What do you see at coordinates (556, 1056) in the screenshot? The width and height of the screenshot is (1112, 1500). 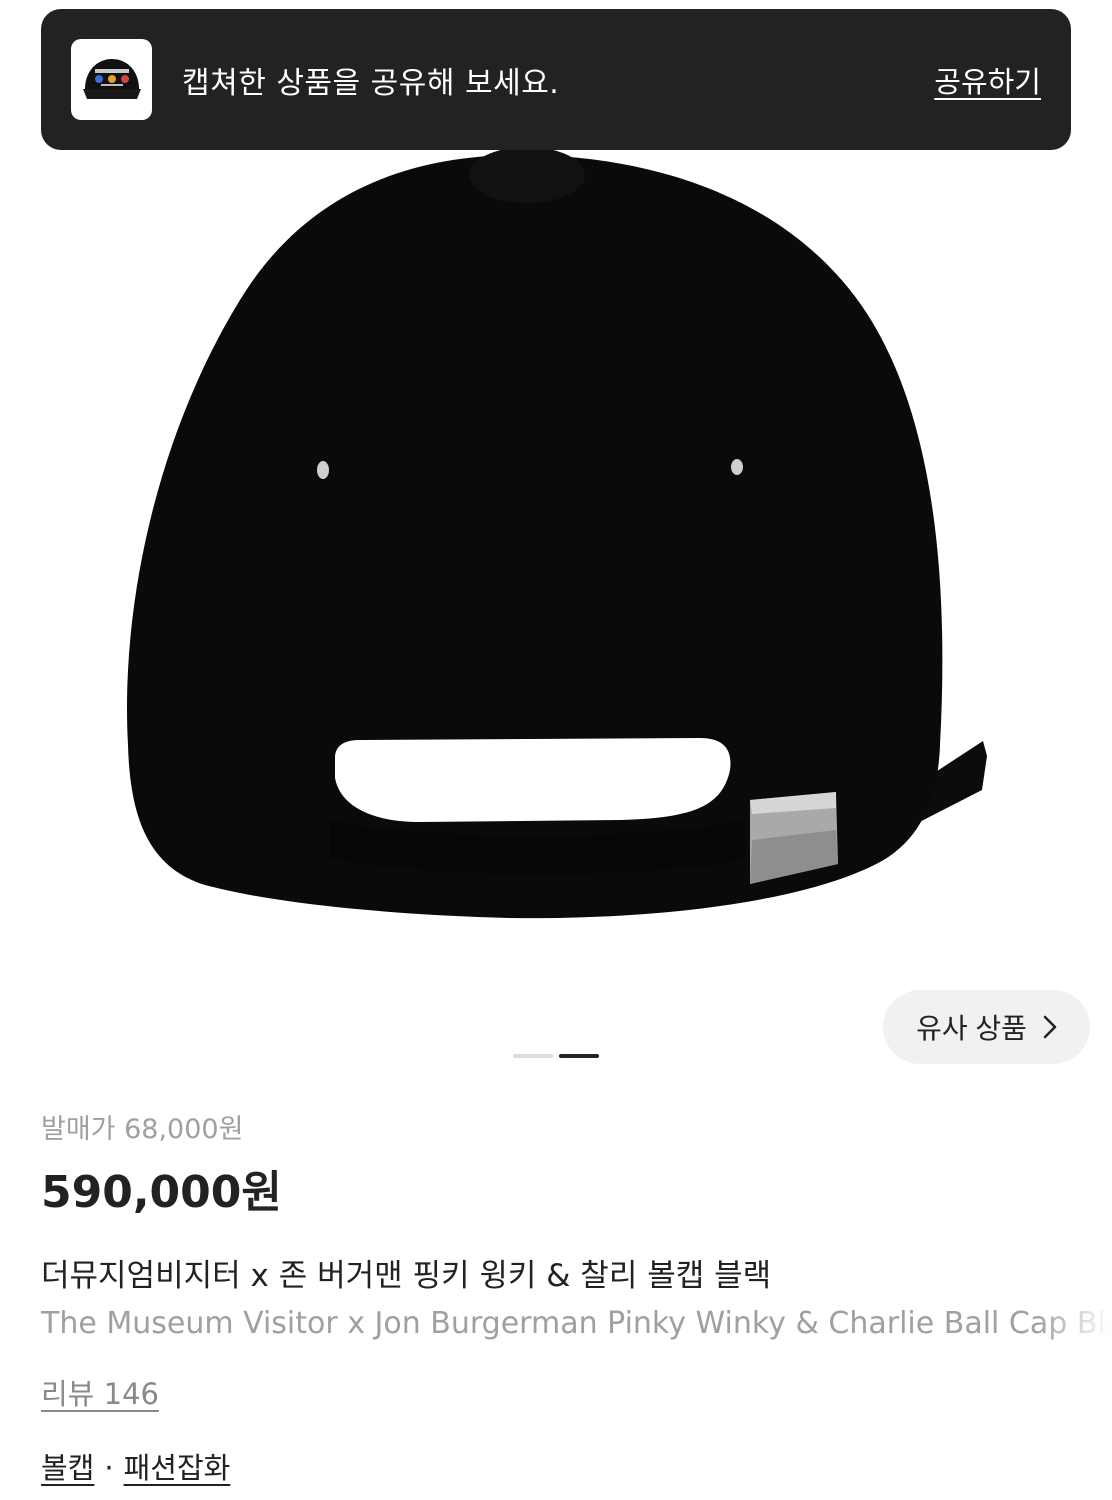 I see `carousel-indicator` at bounding box center [556, 1056].